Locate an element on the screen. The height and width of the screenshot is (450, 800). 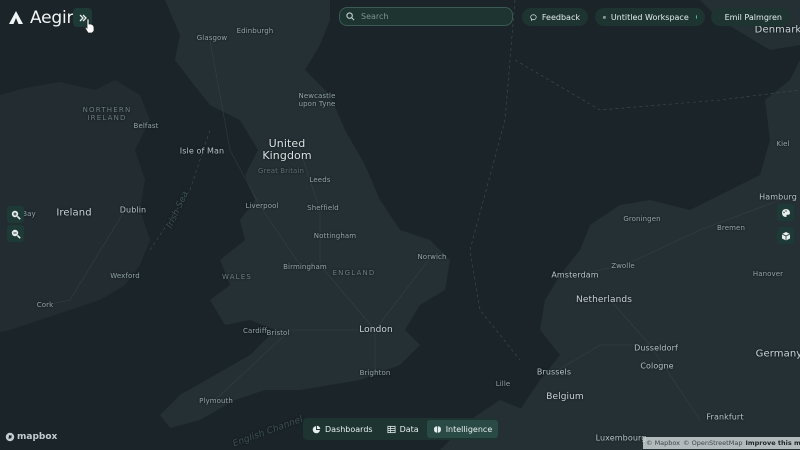
map-label-northern-ireland: NORTHERN IRELAND is located at coordinates (107, 114).